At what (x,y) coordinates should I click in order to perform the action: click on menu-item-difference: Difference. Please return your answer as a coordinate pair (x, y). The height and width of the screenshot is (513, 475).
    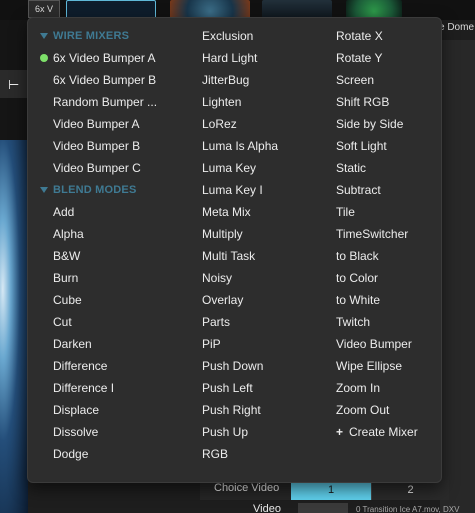
    Looking at the image, I should click on (106, 366).